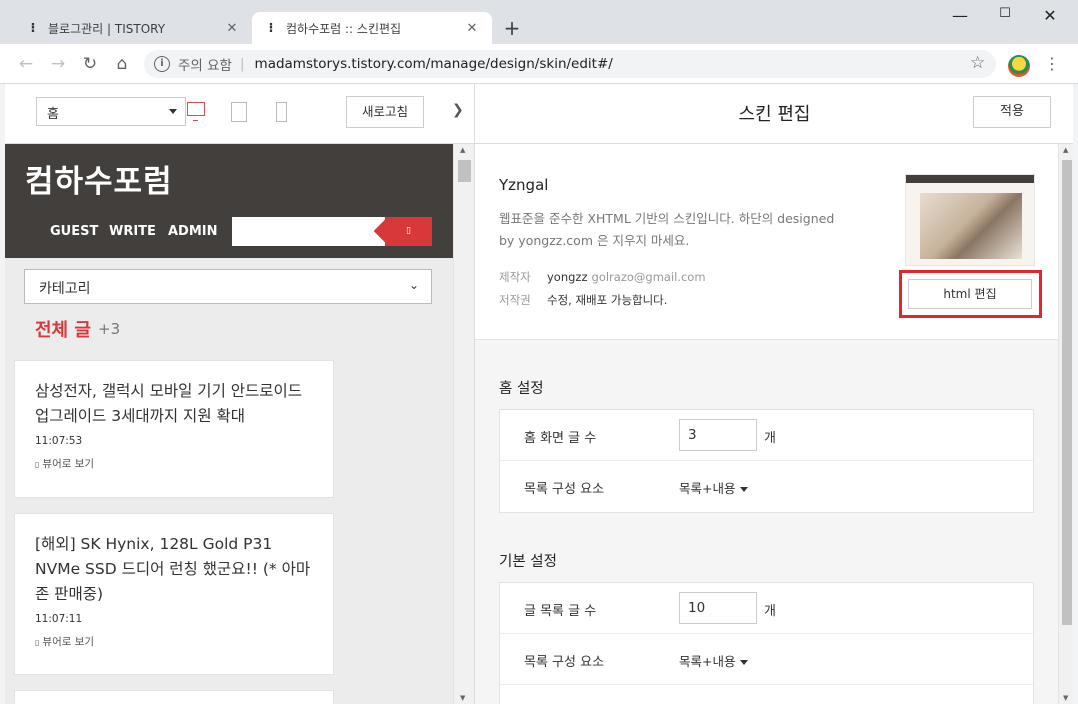 This screenshot has width=1078, height=704. Describe the element at coordinates (344, 28) in the screenshot. I see `tab-title: 컴하수포럼 :: 스킨편집` at that location.